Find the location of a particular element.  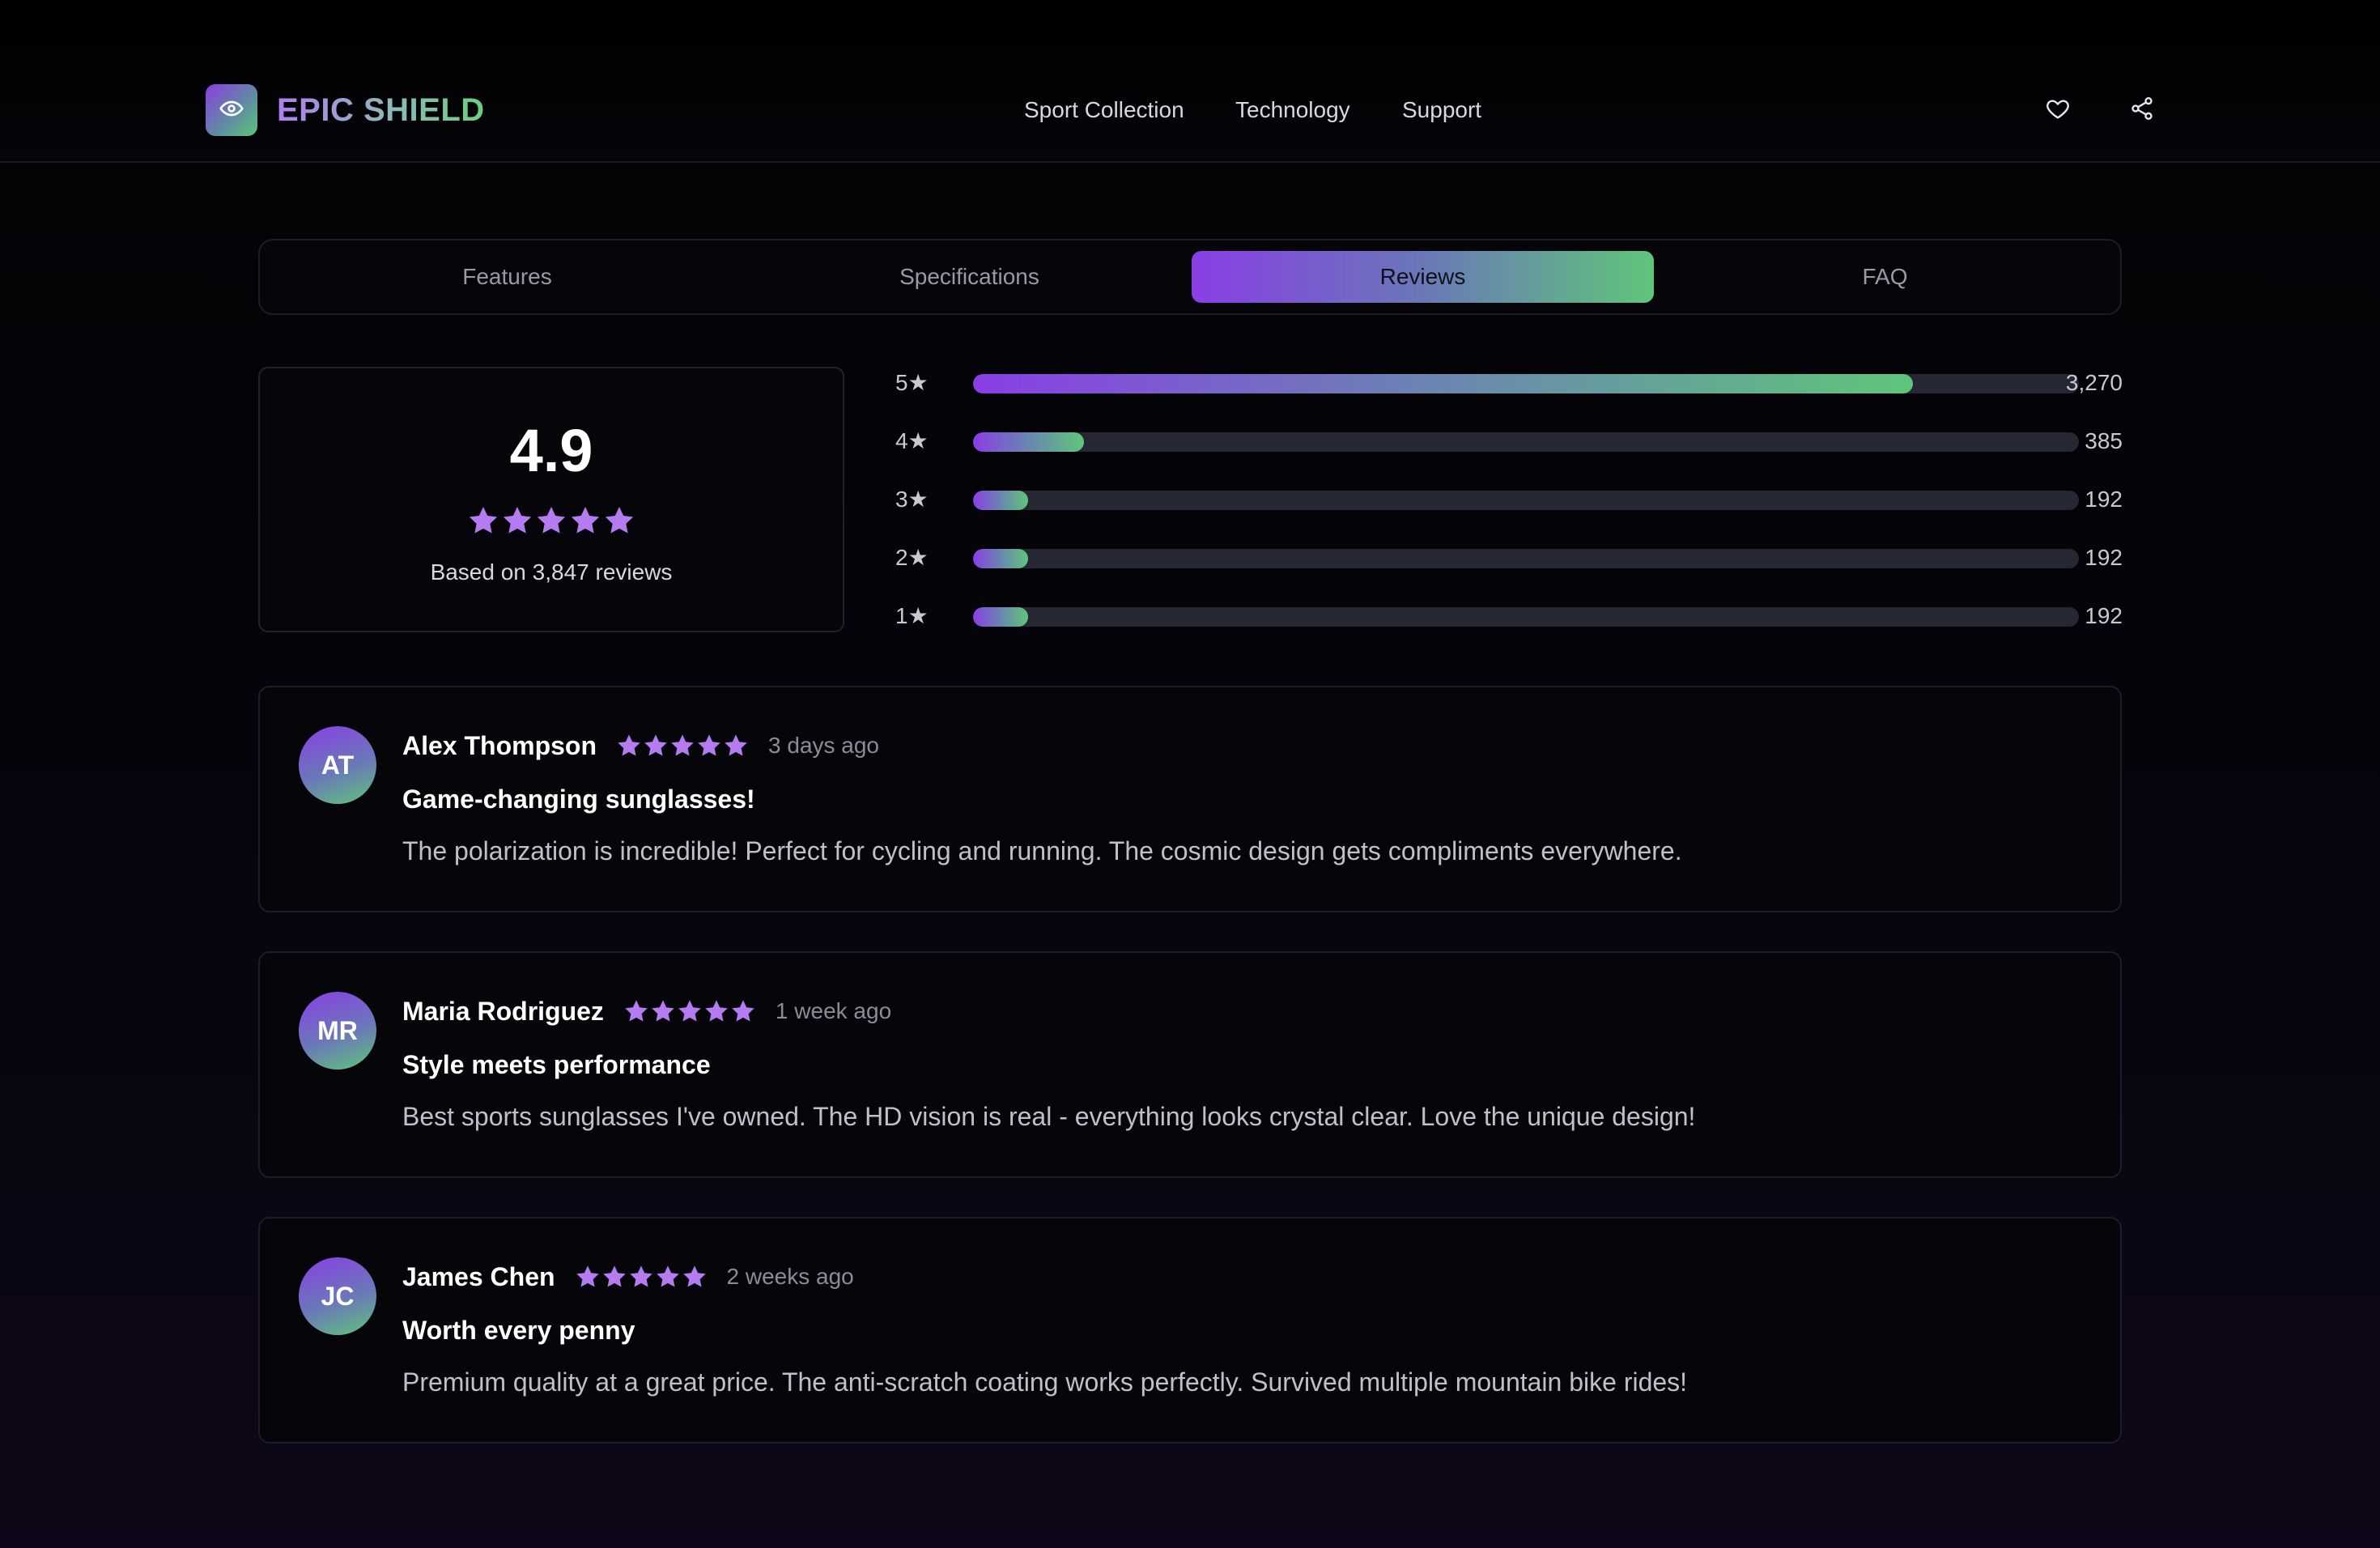

brand-name: EPIC SHIELD is located at coordinates (381, 110).